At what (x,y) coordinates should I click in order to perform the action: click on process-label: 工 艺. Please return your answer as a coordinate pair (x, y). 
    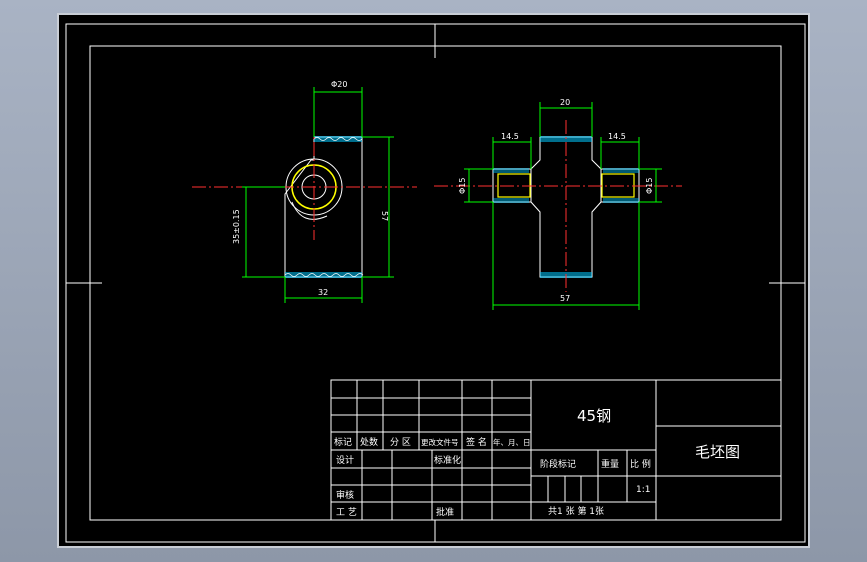
    Looking at the image, I should click on (346, 512).